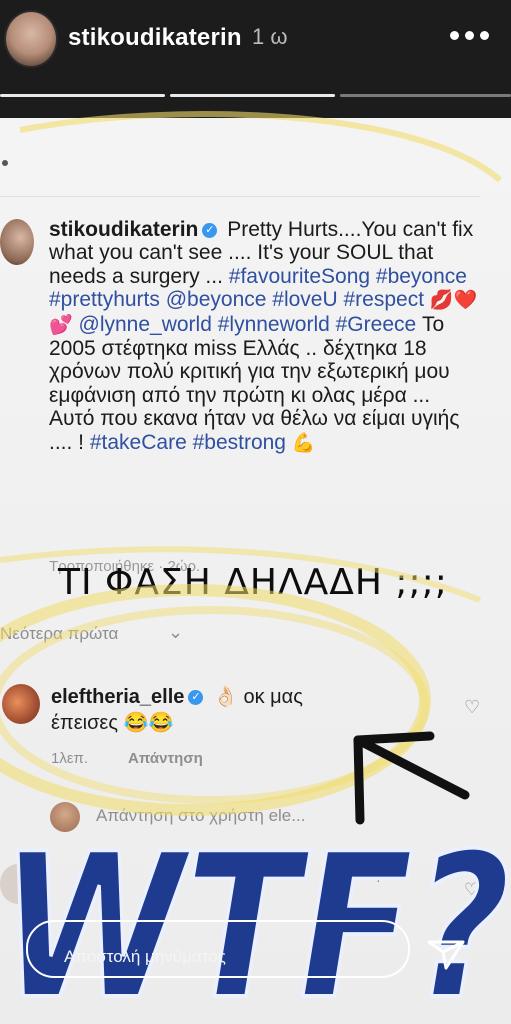 Image resolution: width=511 pixels, height=1024 pixels. What do you see at coordinates (123, 229) in the screenshot?
I see `post-username: stikoudikaterin` at bounding box center [123, 229].